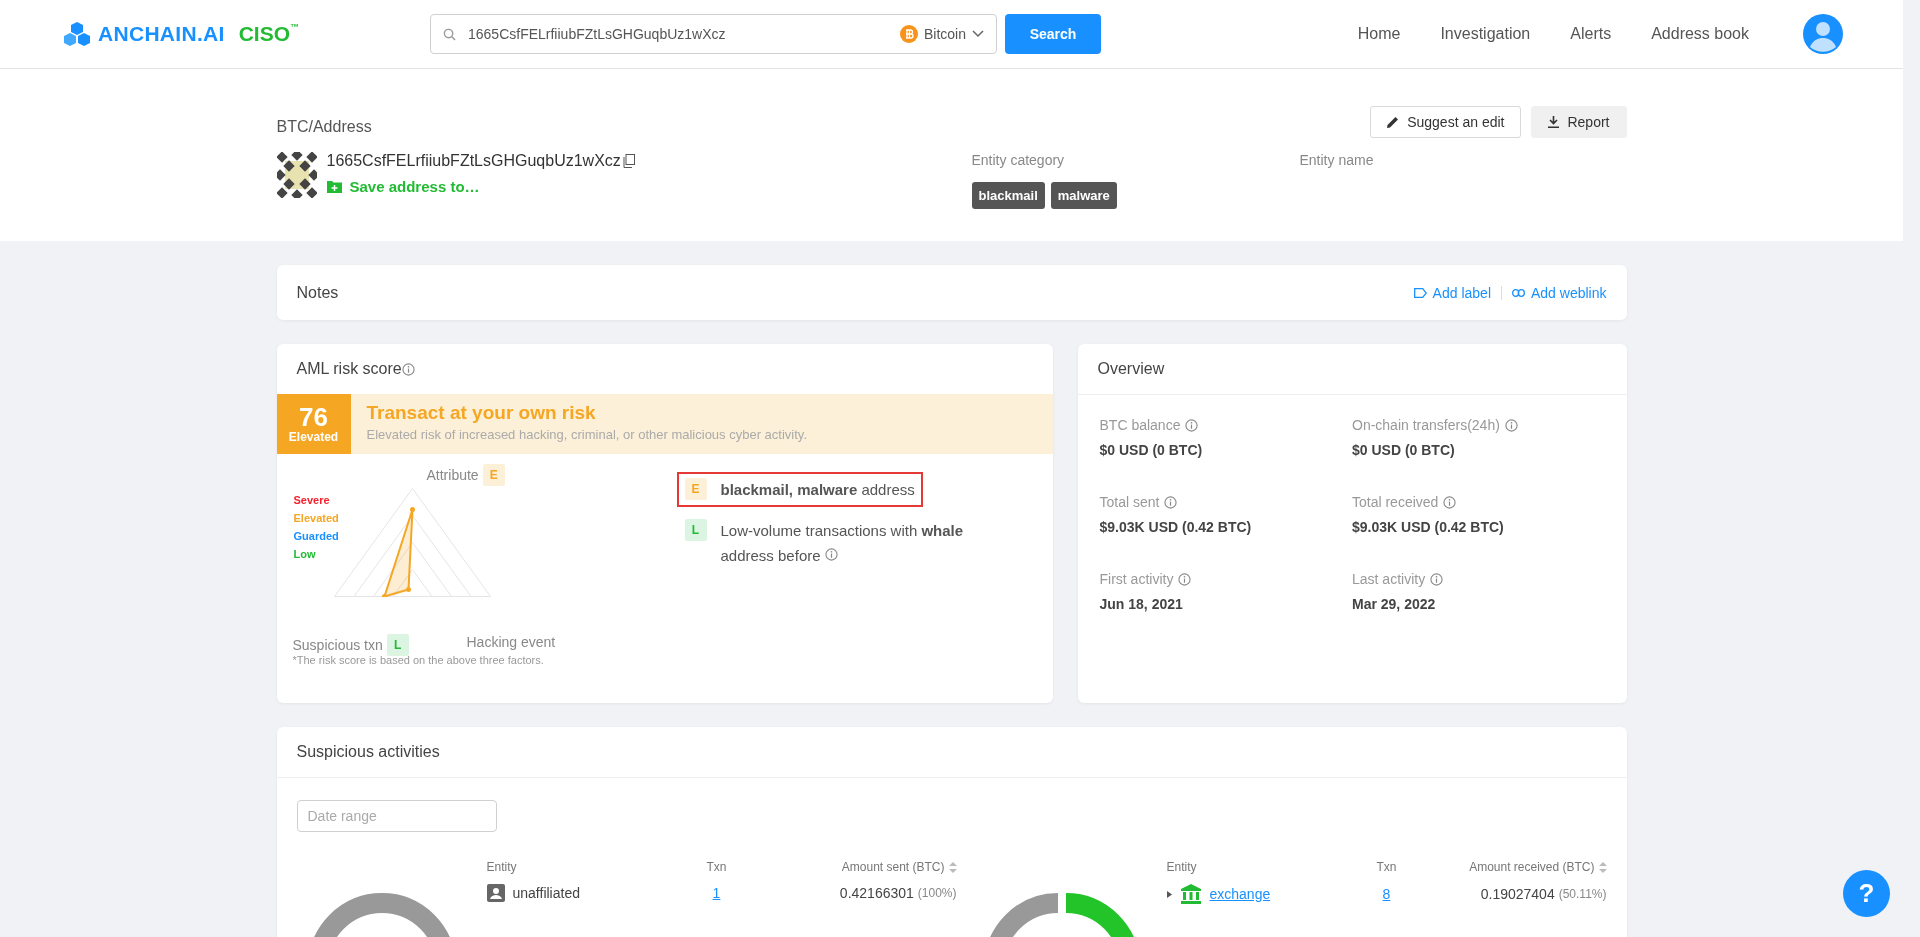 The width and height of the screenshot is (1920, 937). Describe the element at coordinates (1169, 894) in the screenshot. I see `expand-arrow-icon` at that location.